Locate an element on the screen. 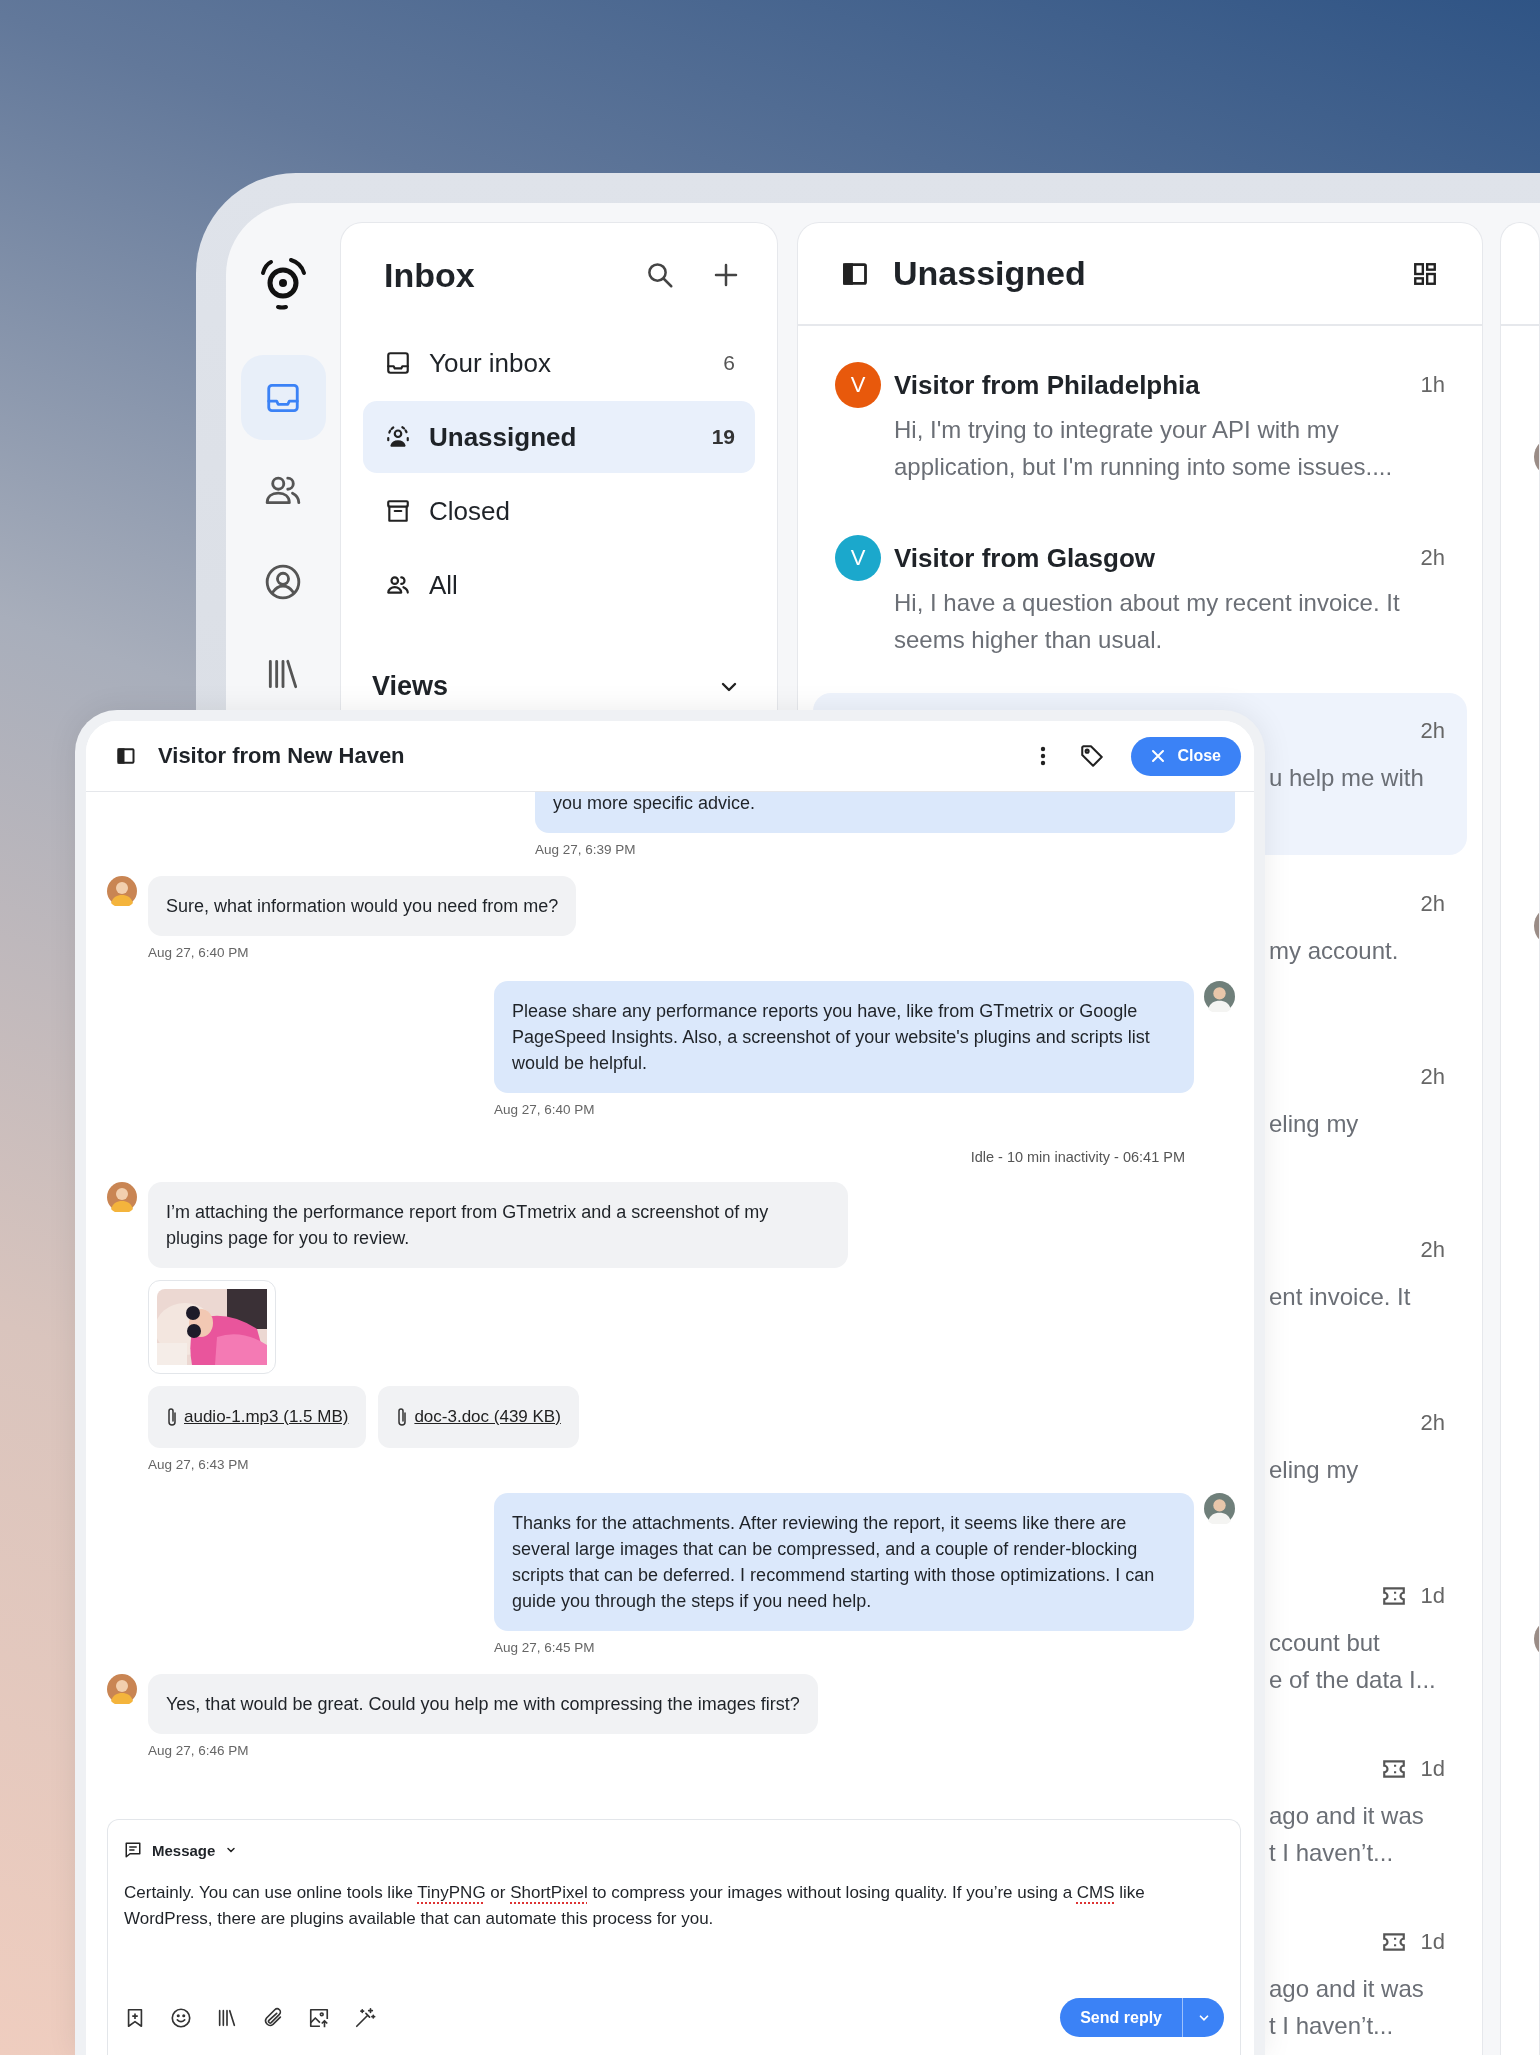 The image size is (1540, 2055). message-bubble: Sure, what information would you need from me? is located at coordinates (362, 906).